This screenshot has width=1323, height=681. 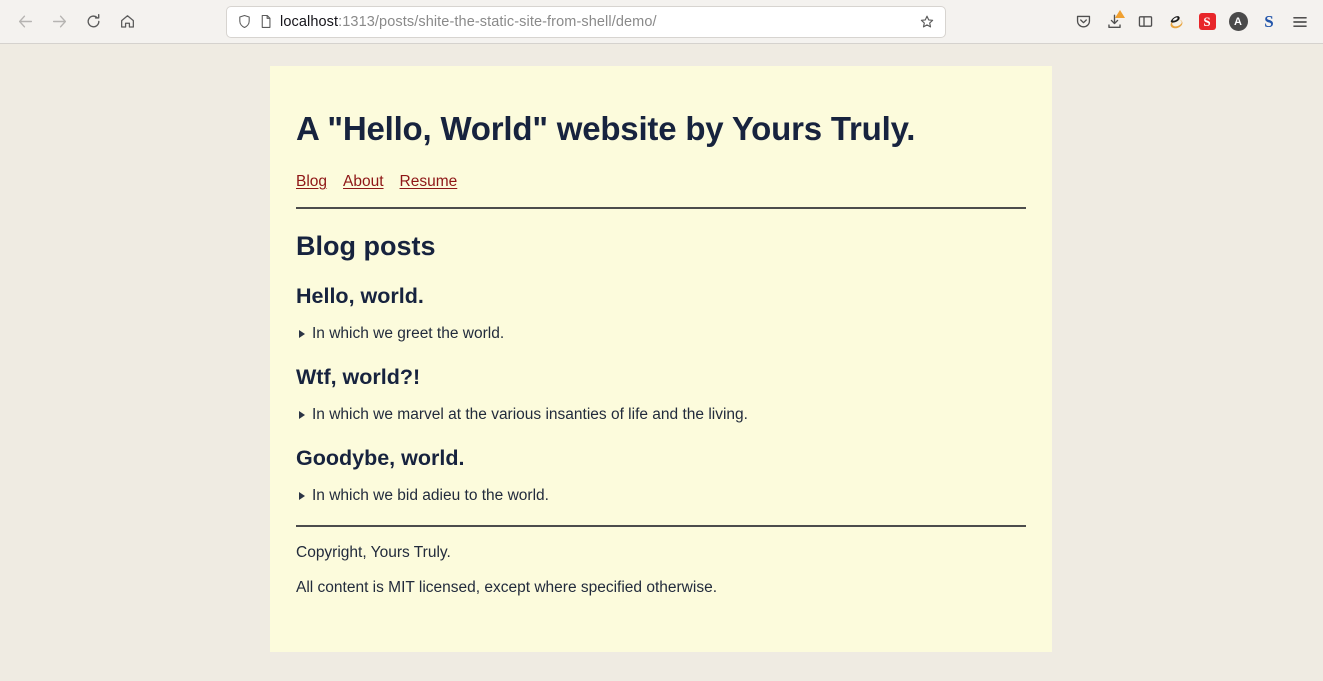 What do you see at coordinates (430, 495) in the screenshot?
I see `post-summary-text: In which we bid adieu to the world.` at bounding box center [430, 495].